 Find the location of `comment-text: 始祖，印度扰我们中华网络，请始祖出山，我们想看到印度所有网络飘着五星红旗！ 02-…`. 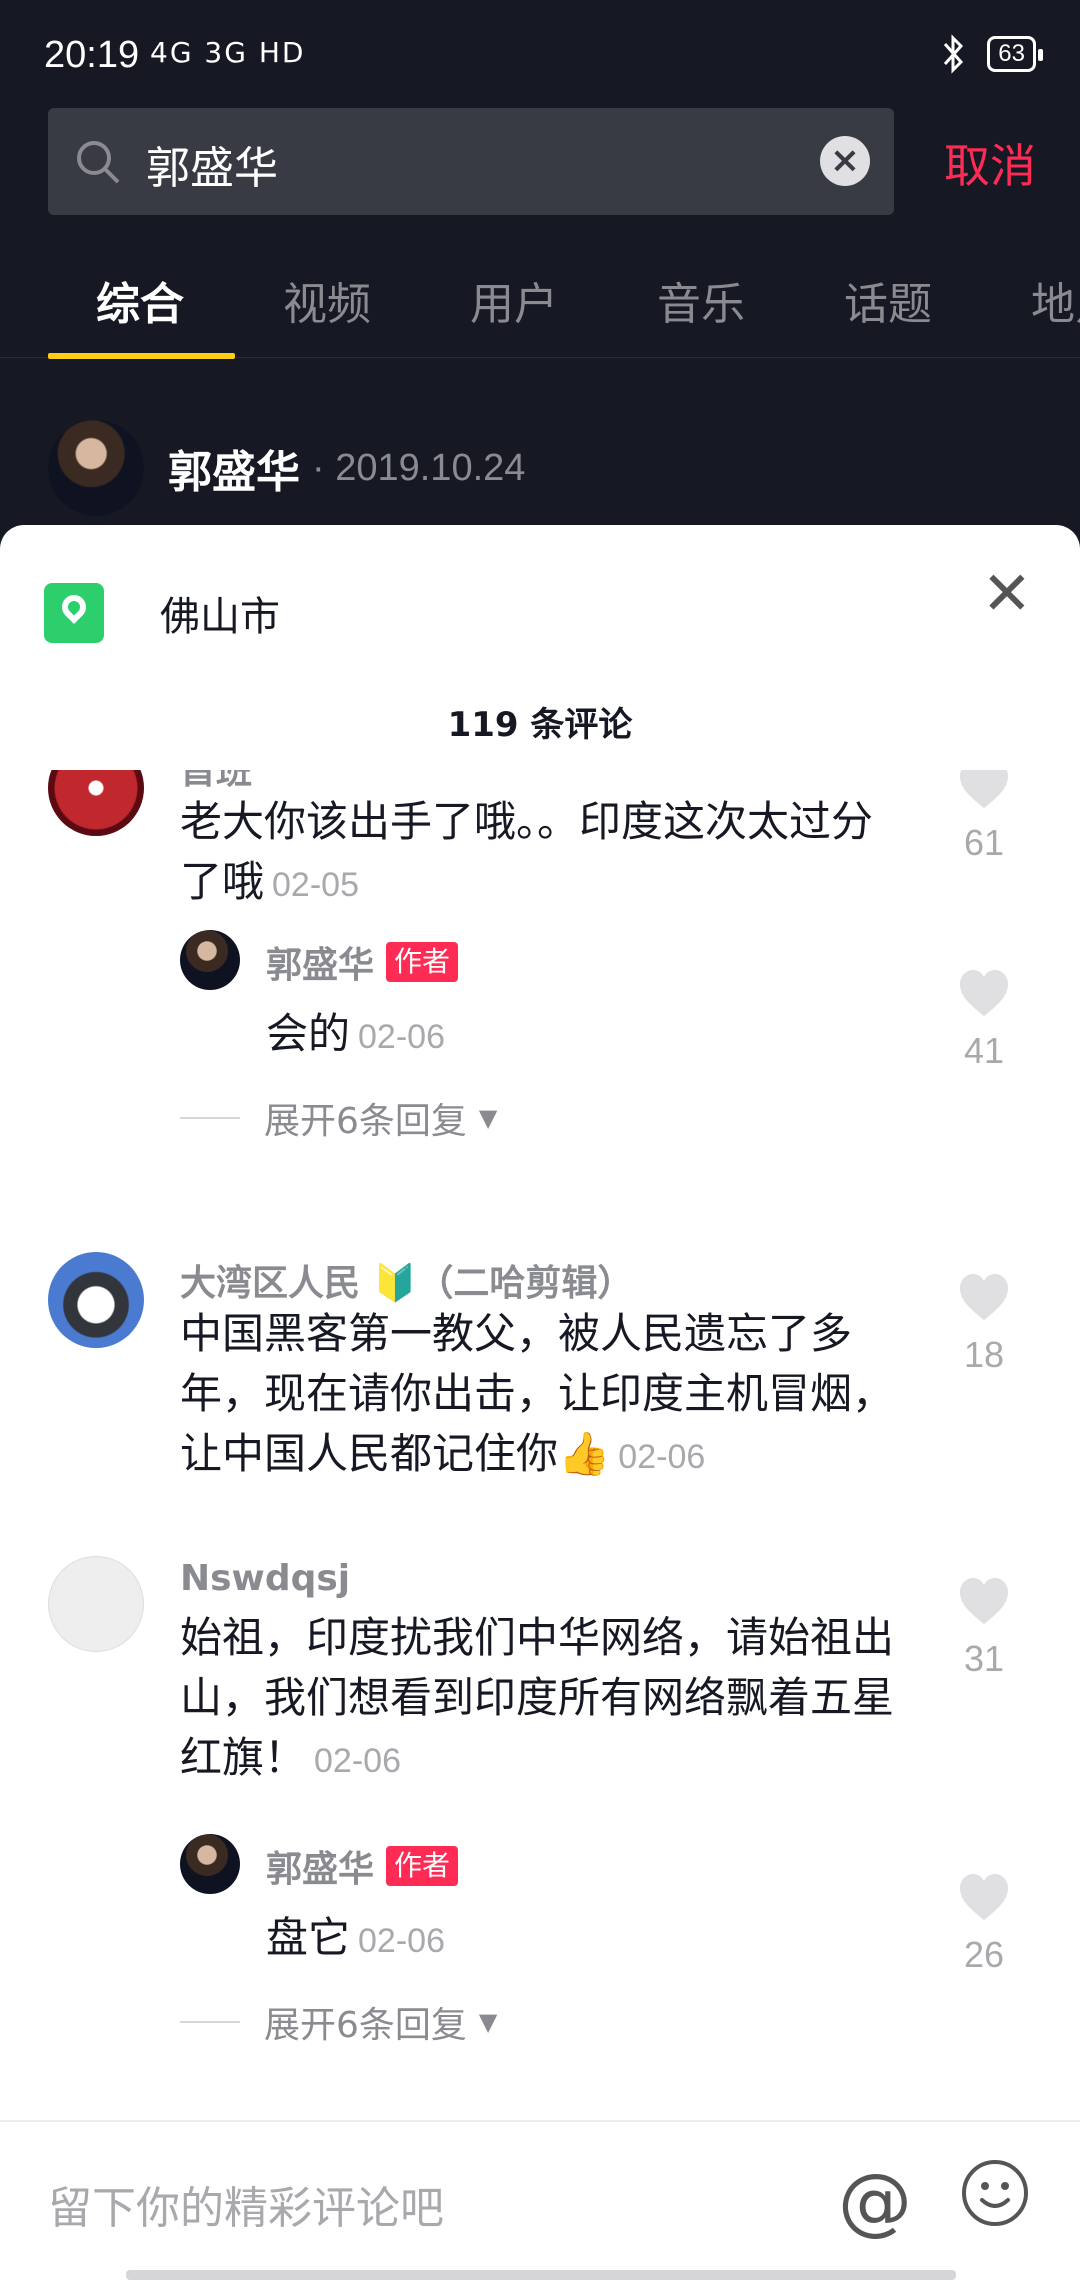

comment-text: 始祖，印度扰我们中华网络，请始祖出山，我们想看到印度所有网络飘着五星红旗！ 02-… is located at coordinates (545, 1699).